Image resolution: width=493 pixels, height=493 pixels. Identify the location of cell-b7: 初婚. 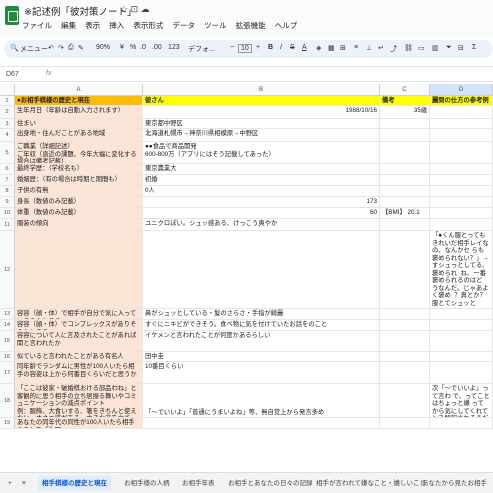
(261, 180).